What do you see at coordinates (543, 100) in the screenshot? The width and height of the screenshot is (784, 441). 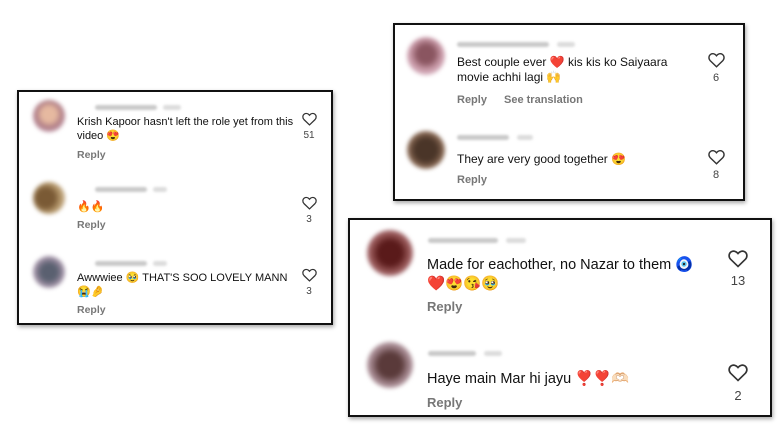 I see `see-translation-link: See translation` at bounding box center [543, 100].